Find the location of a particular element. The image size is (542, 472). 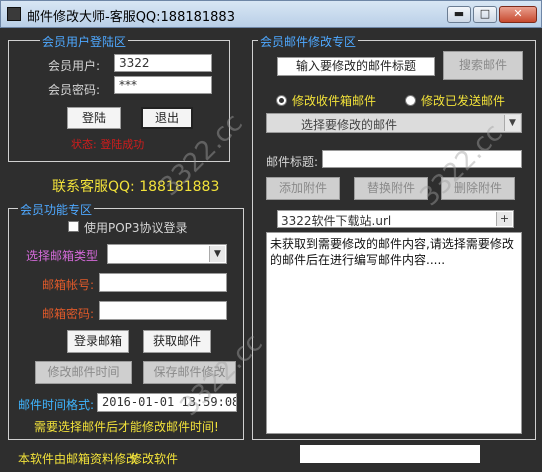

subject-label: 邮件标题: is located at coordinates (292, 162).